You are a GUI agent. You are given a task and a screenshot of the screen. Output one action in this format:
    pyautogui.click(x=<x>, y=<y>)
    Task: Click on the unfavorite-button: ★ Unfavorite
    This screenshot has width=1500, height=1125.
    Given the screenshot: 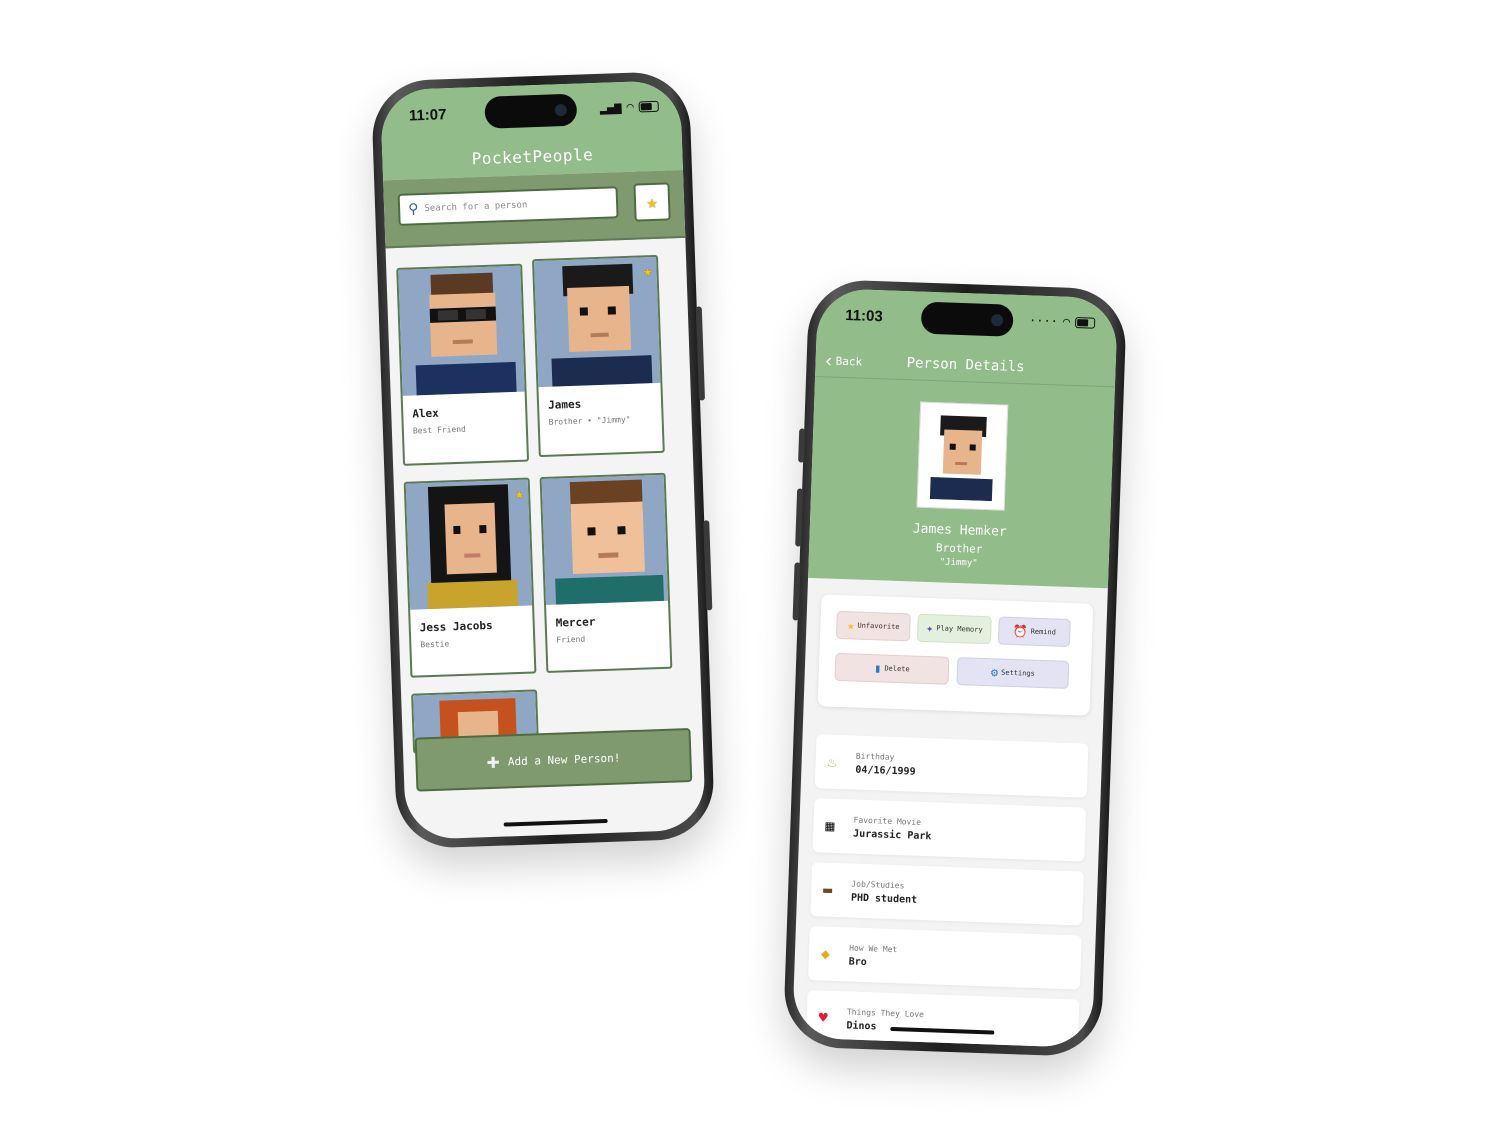 What is the action you would take?
    pyautogui.click(x=873, y=626)
    